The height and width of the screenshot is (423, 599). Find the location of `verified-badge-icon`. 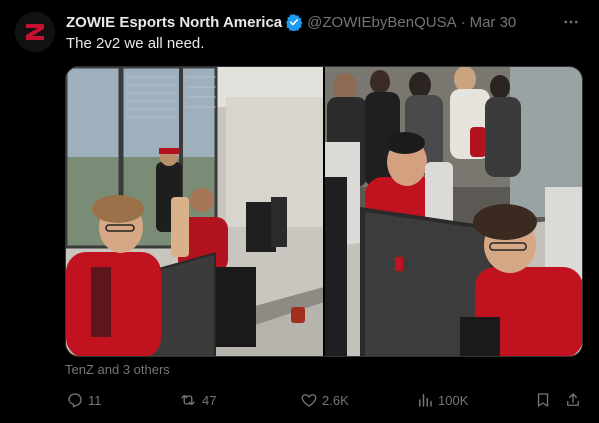

verified-badge-icon is located at coordinates (294, 22).